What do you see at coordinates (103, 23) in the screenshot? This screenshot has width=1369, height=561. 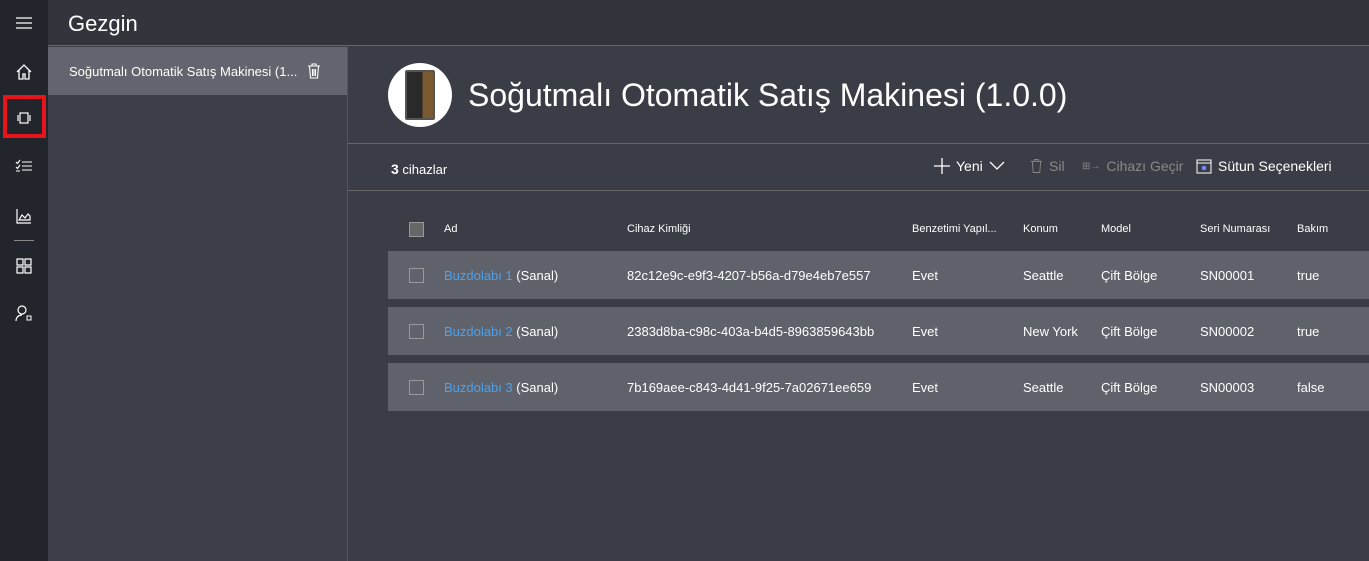 I see `app-title: Gezgin` at bounding box center [103, 23].